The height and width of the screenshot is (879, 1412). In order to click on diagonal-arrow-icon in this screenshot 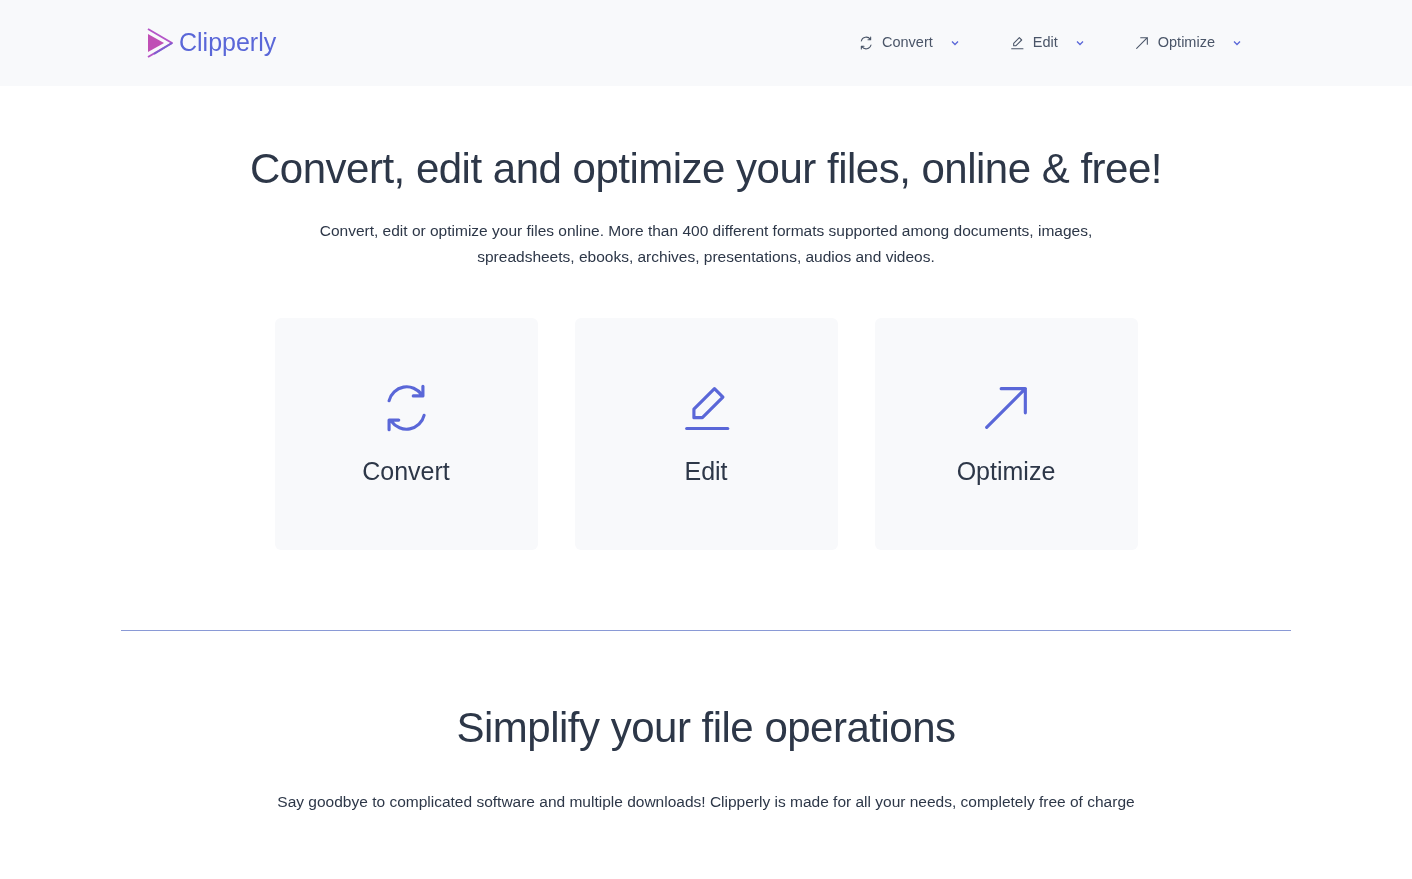, I will do `click(1141, 43)`.